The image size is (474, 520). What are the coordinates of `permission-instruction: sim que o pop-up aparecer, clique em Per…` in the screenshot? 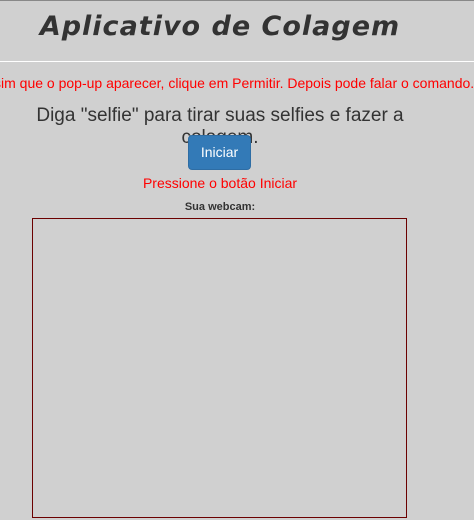 It's located at (237, 83).